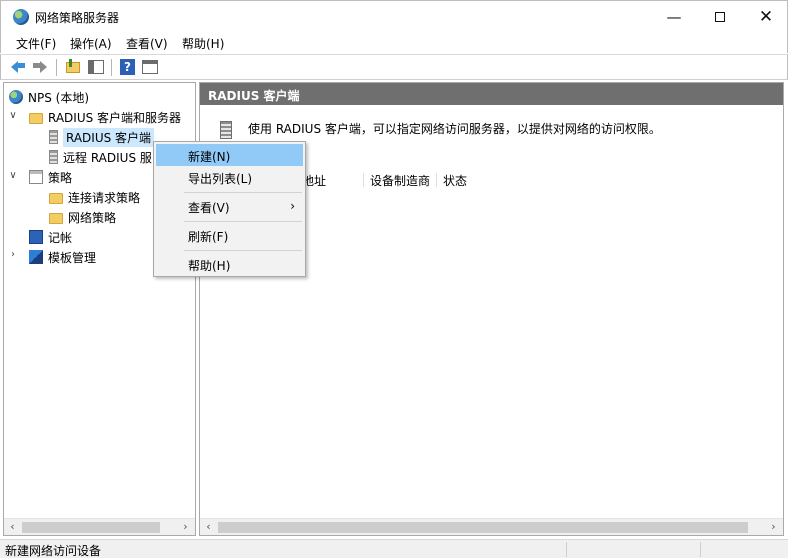 The height and width of the screenshot is (558, 788). What do you see at coordinates (36, 177) in the screenshot?
I see `policy-document-icon` at bounding box center [36, 177].